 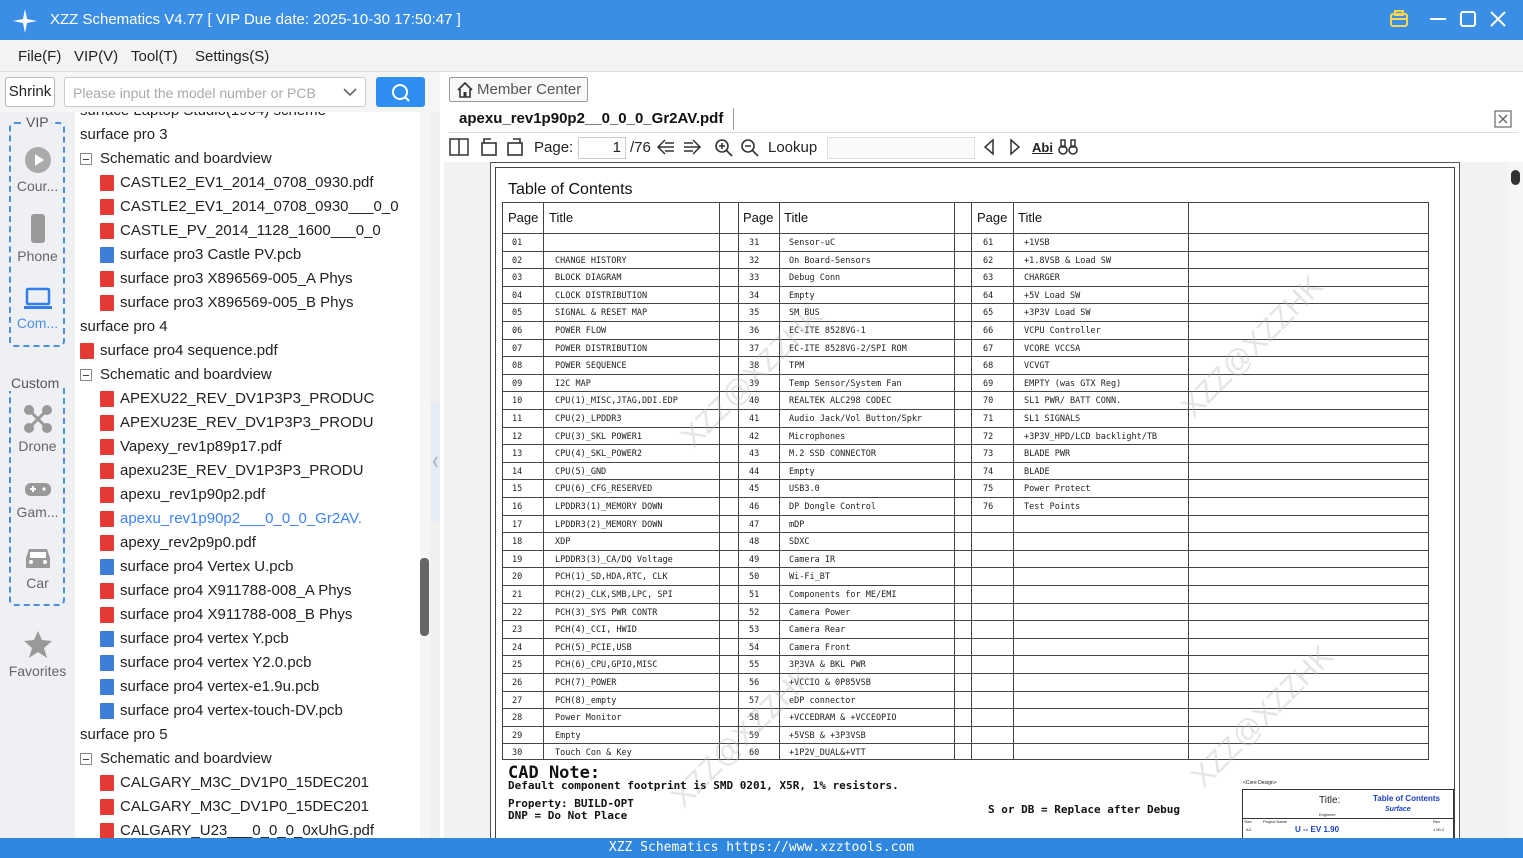 What do you see at coordinates (1015, 147) in the screenshot?
I see `find-next-icon` at bounding box center [1015, 147].